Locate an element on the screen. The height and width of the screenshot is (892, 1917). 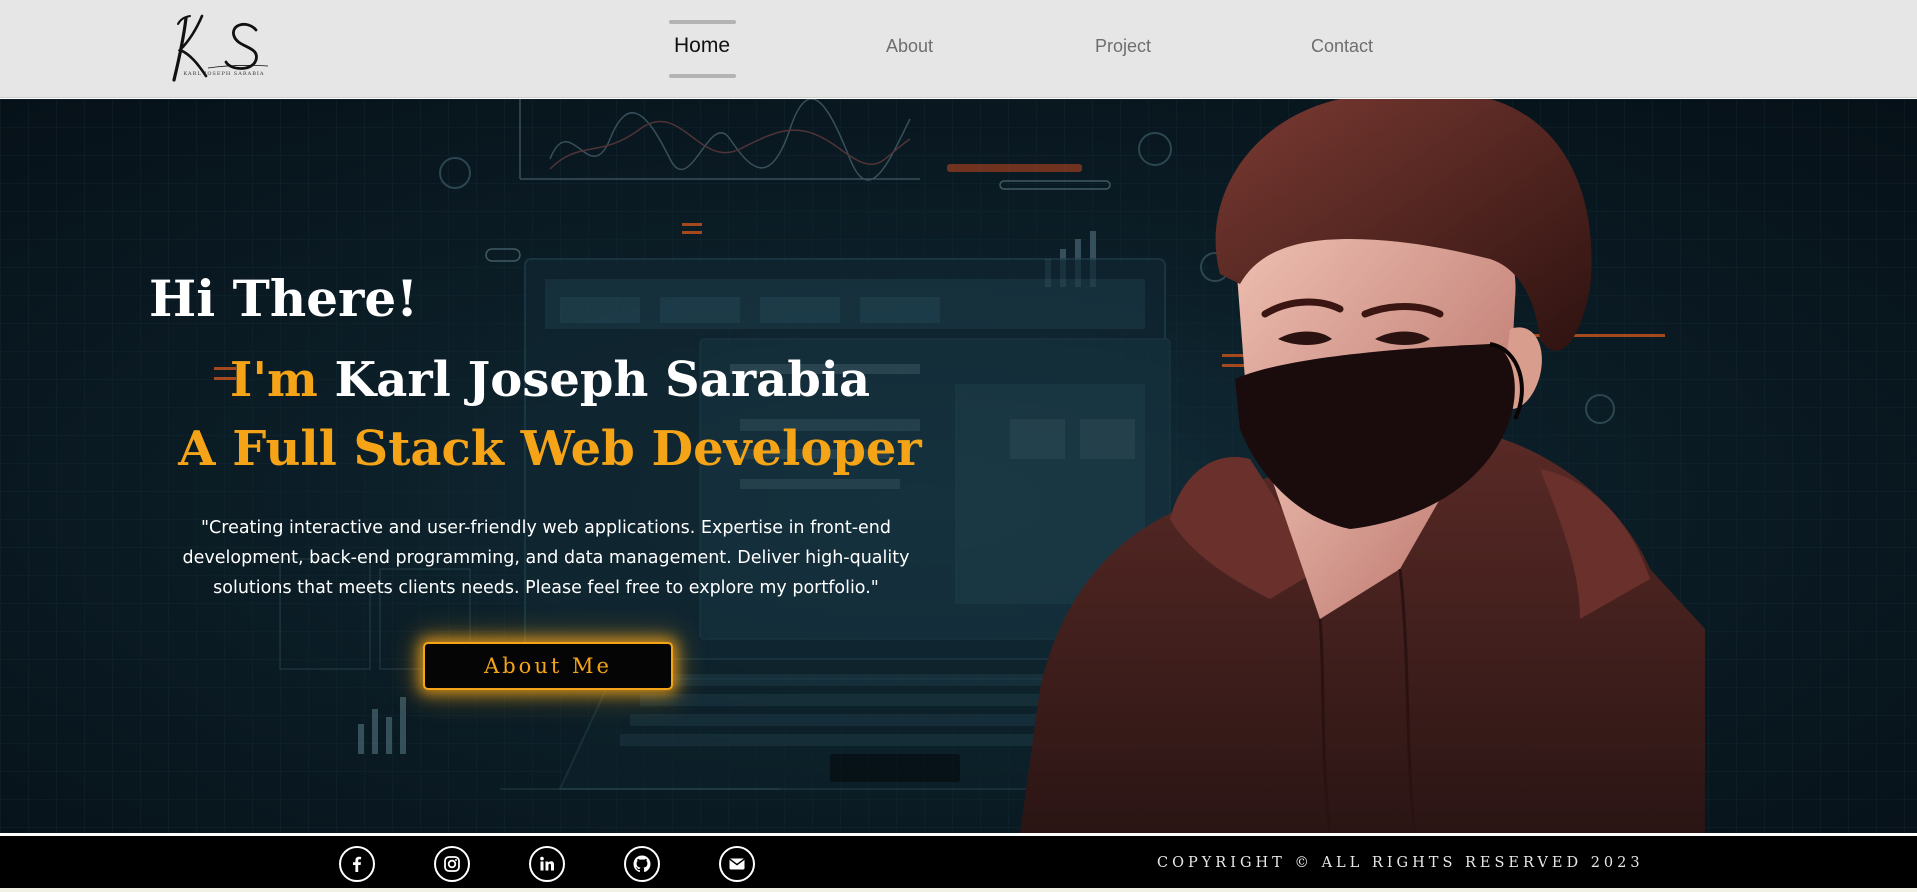
facebook-link is located at coordinates (357, 864).